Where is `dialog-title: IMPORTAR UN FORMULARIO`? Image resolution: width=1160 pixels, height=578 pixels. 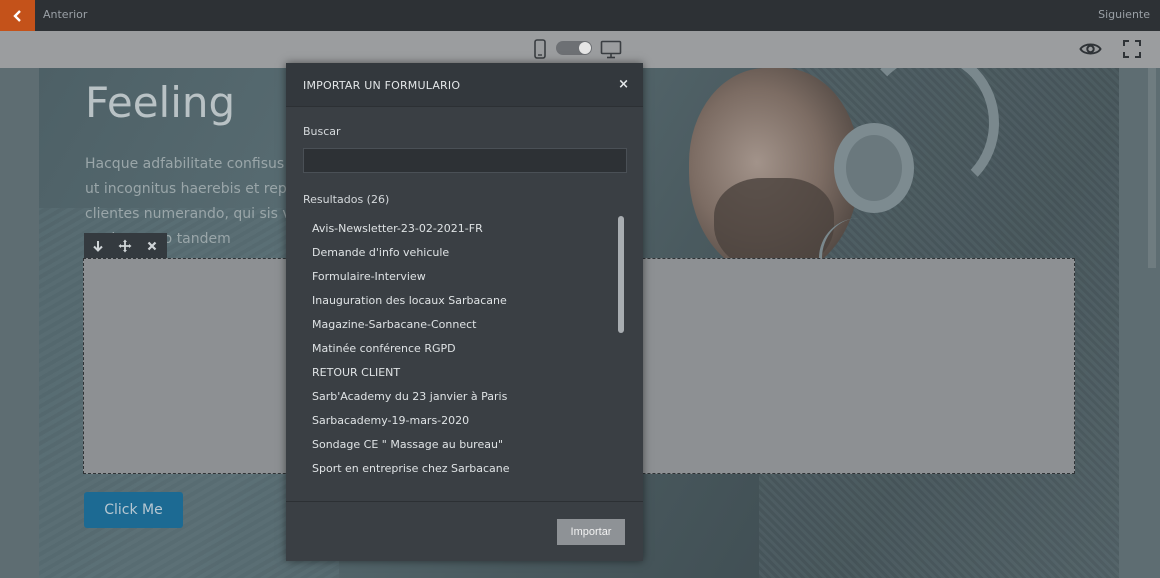
dialog-title: IMPORTAR UN FORMULARIO is located at coordinates (382, 85).